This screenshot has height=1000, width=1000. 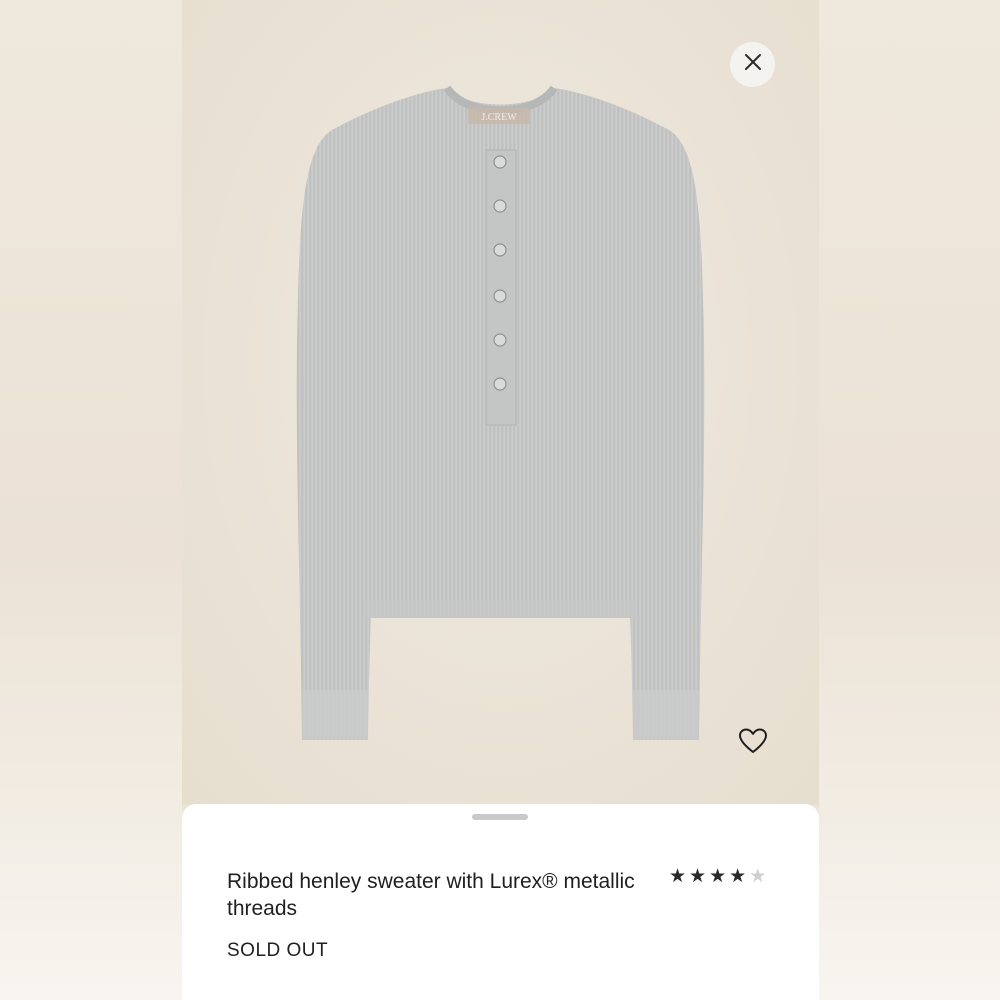 I want to click on star-3: ★, so click(x=718, y=876).